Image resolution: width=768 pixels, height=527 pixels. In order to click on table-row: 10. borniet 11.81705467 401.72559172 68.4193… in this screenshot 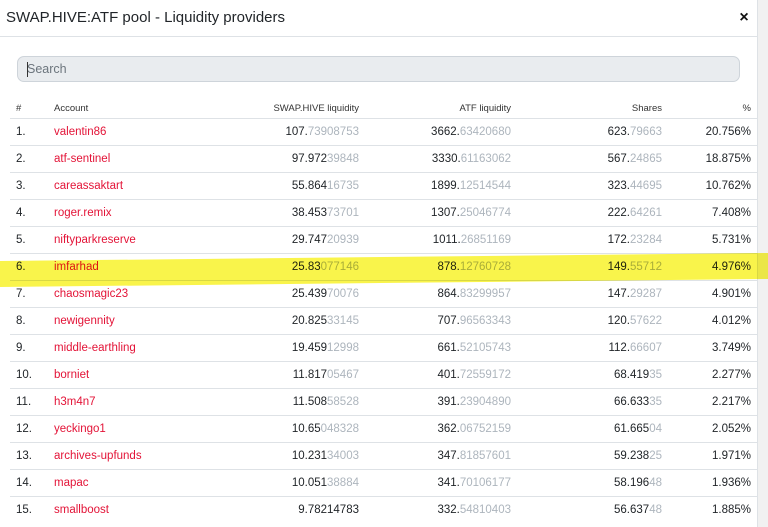, I will do `click(383, 375)`.